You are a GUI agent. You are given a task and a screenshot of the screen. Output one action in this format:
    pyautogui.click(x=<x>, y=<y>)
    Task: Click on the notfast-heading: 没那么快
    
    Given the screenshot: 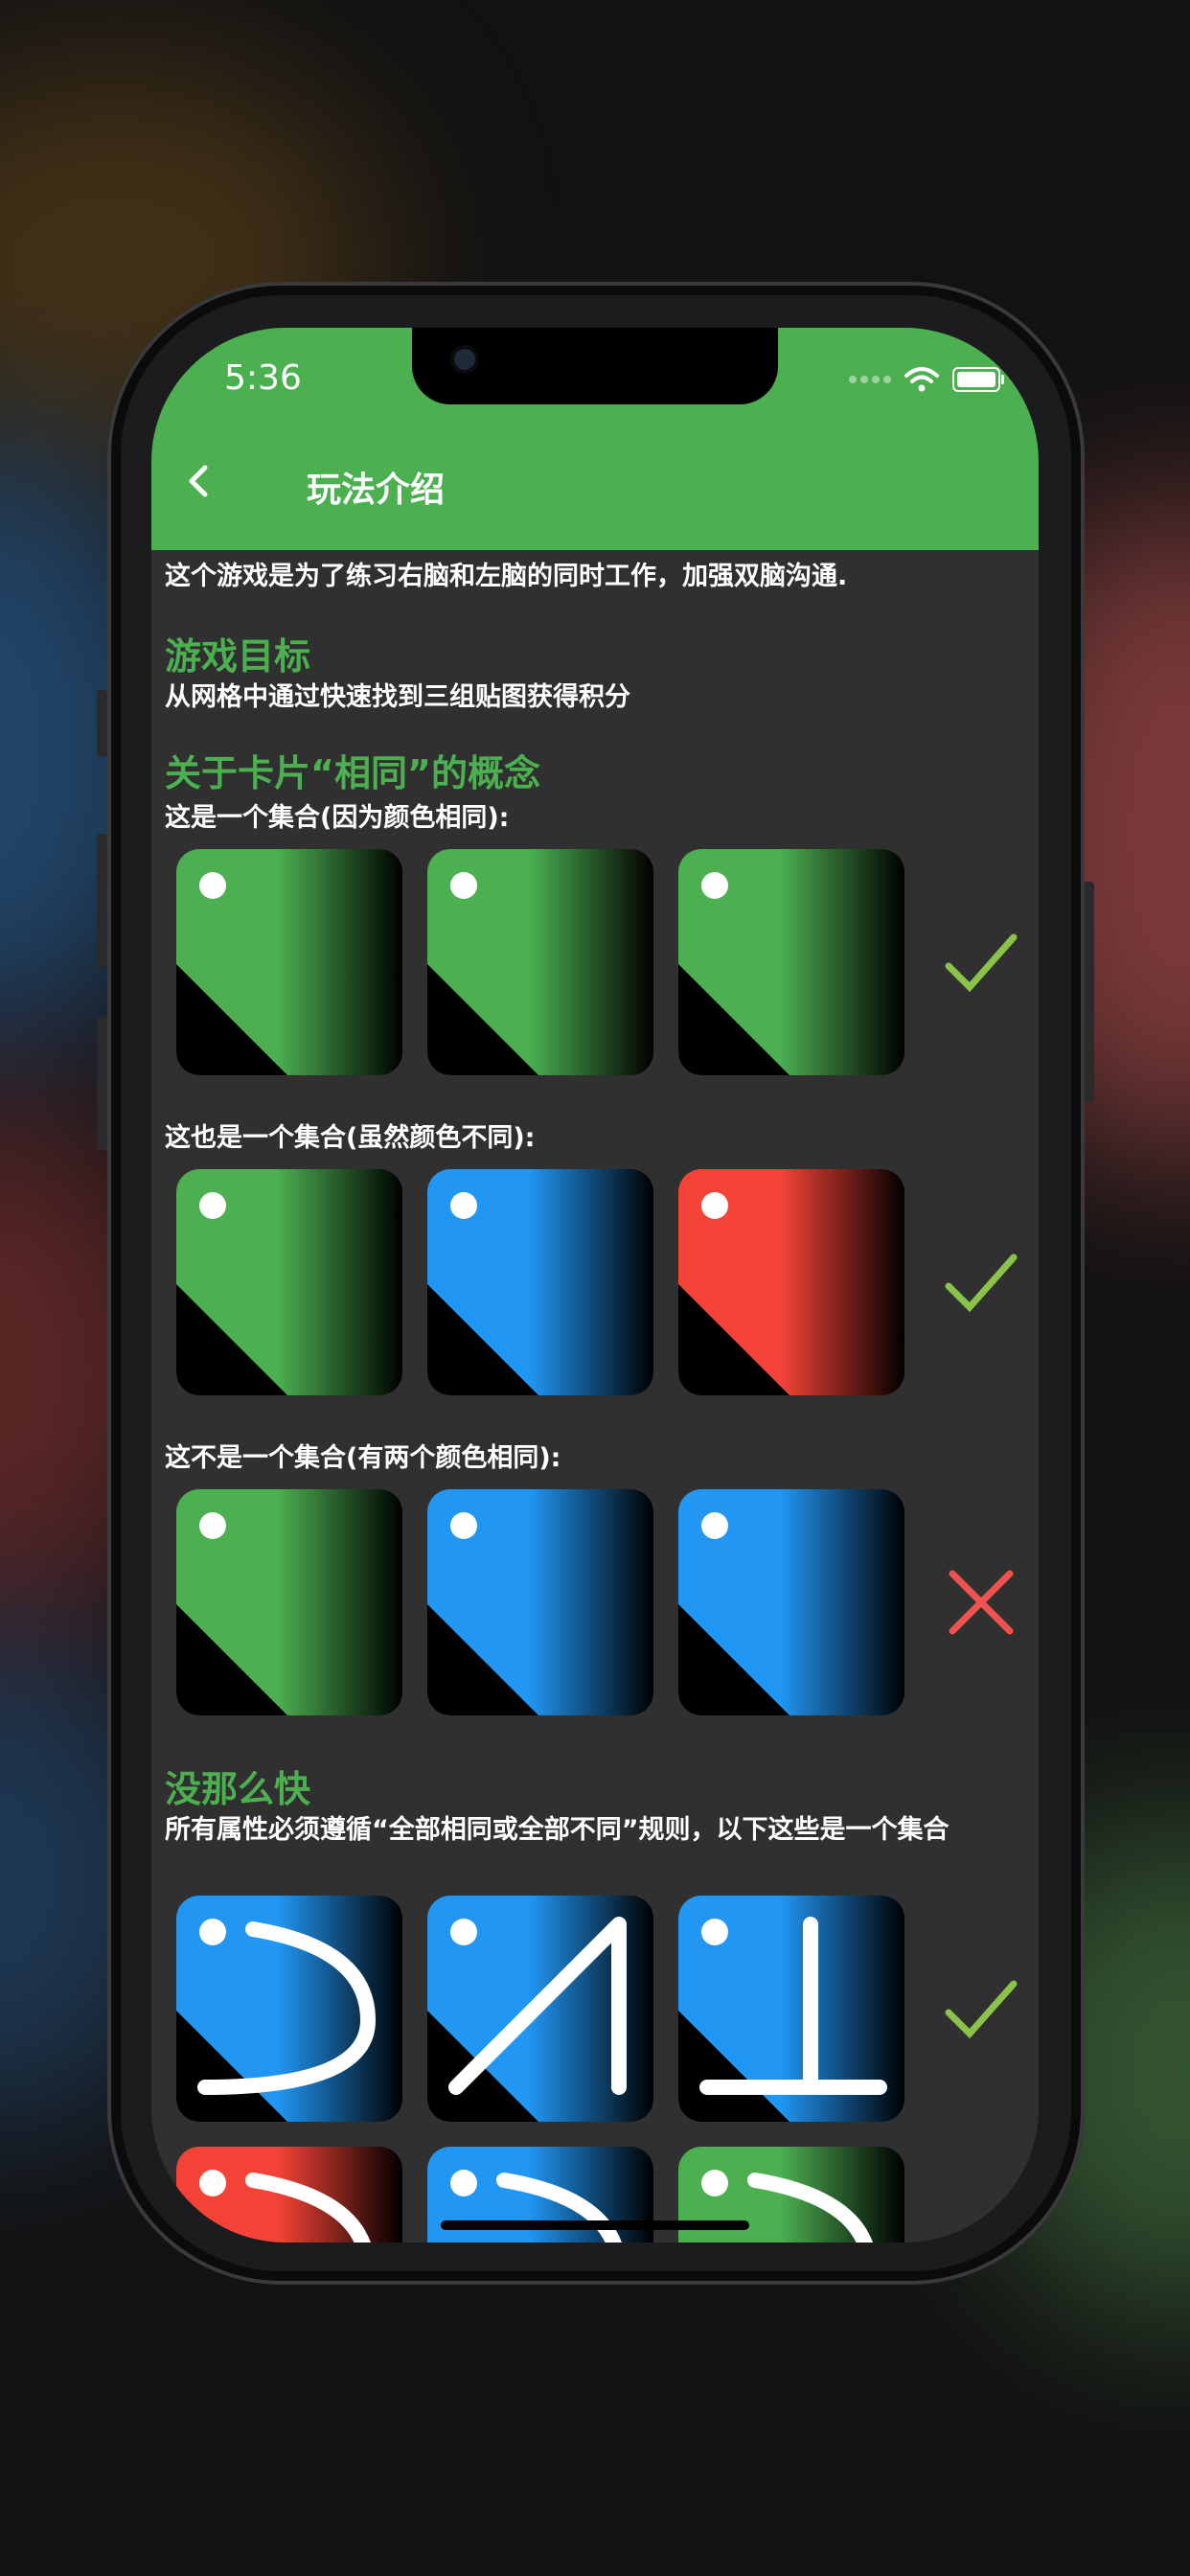 What is the action you would take?
    pyautogui.click(x=238, y=1789)
    